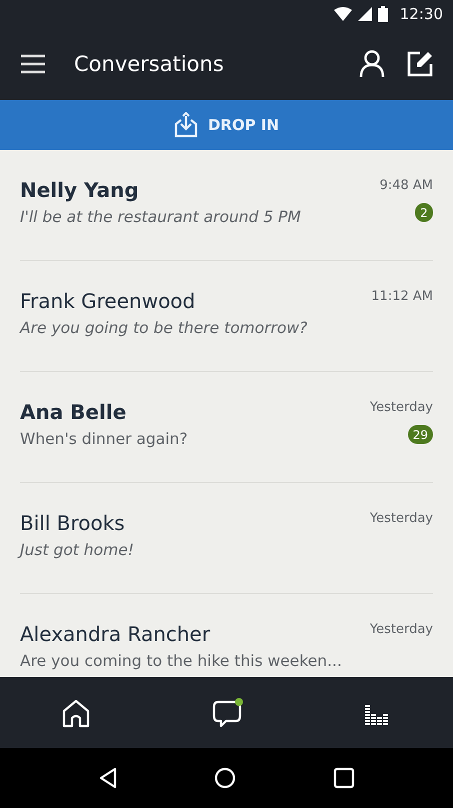  I want to click on message-preview: Are you going to be there tomorrow?, so click(164, 328).